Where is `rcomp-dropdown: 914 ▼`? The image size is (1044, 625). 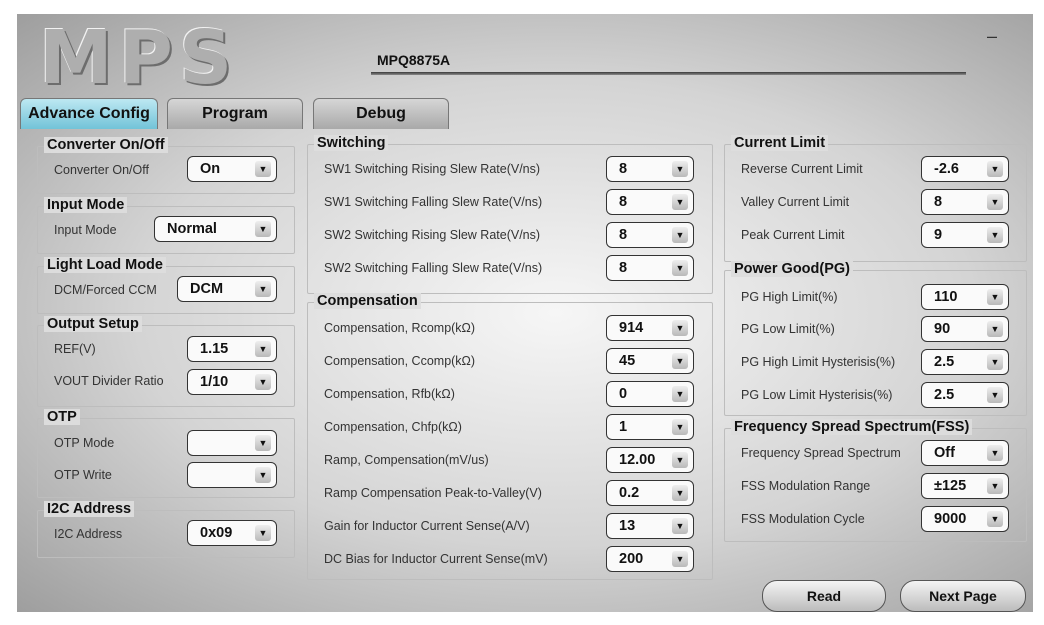 rcomp-dropdown: 914 ▼ is located at coordinates (650, 328).